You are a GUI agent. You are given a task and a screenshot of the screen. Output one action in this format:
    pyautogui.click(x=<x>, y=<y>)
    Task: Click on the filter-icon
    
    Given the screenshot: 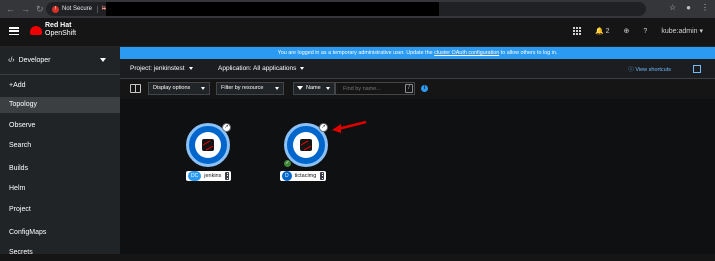 What is the action you would take?
    pyautogui.click(x=300, y=88)
    